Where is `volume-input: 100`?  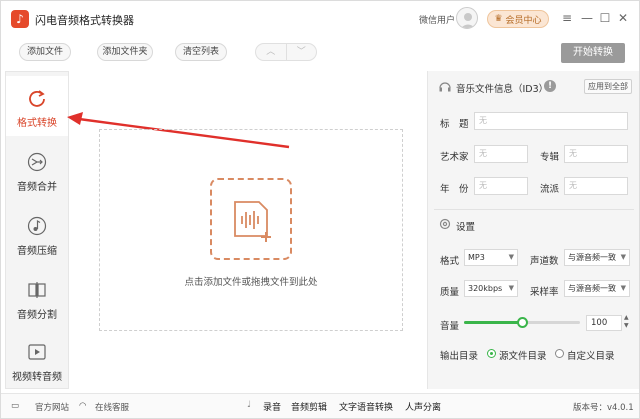 volume-input: 100 is located at coordinates (604, 323).